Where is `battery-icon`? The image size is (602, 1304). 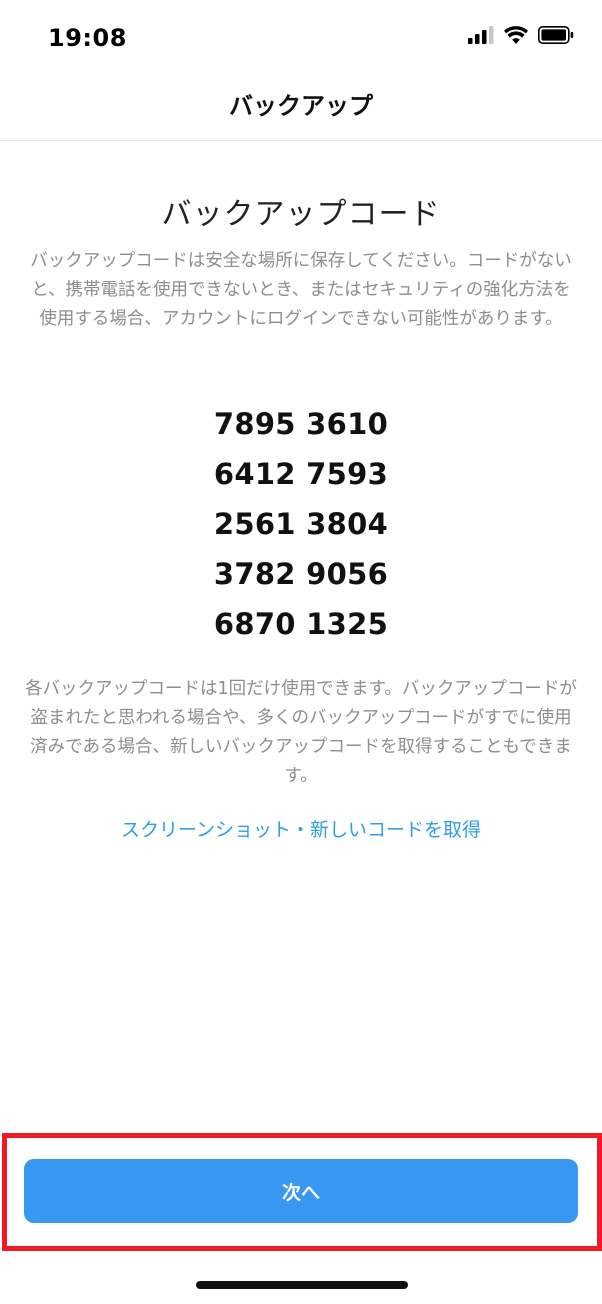
battery-icon is located at coordinates (556, 37).